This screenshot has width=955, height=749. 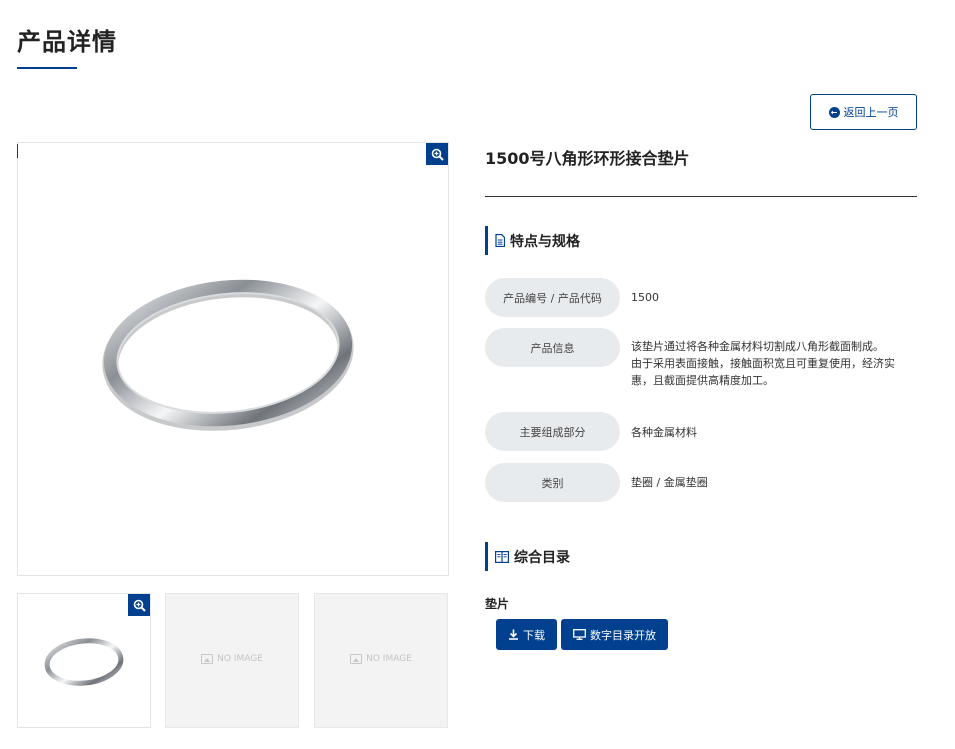 What do you see at coordinates (497, 604) in the screenshot?
I see `catalog-item-label: 垫片` at bounding box center [497, 604].